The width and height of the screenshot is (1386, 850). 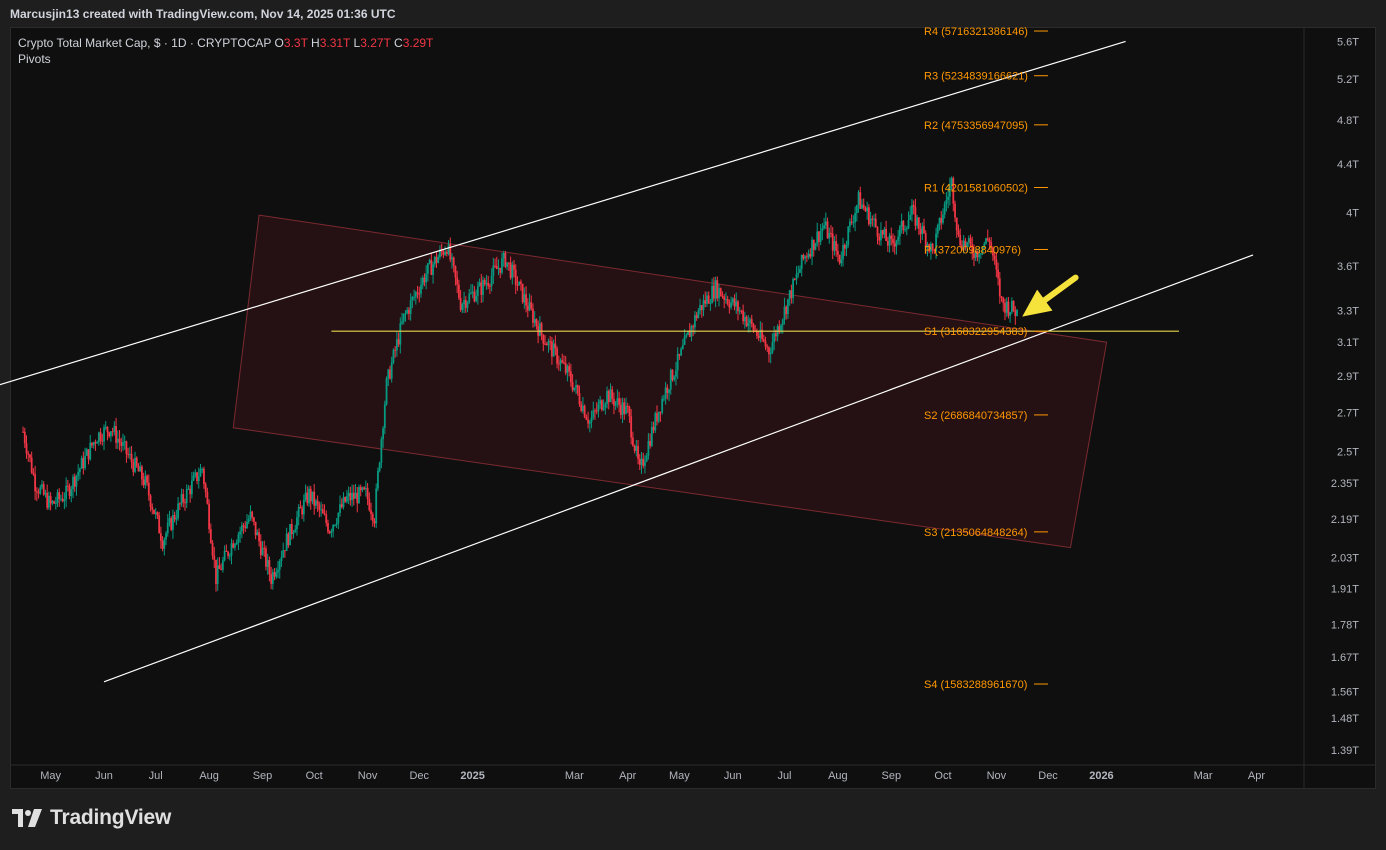 What do you see at coordinates (295, 43) in the screenshot?
I see `legend-open-value: 3.3T` at bounding box center [295, 43].